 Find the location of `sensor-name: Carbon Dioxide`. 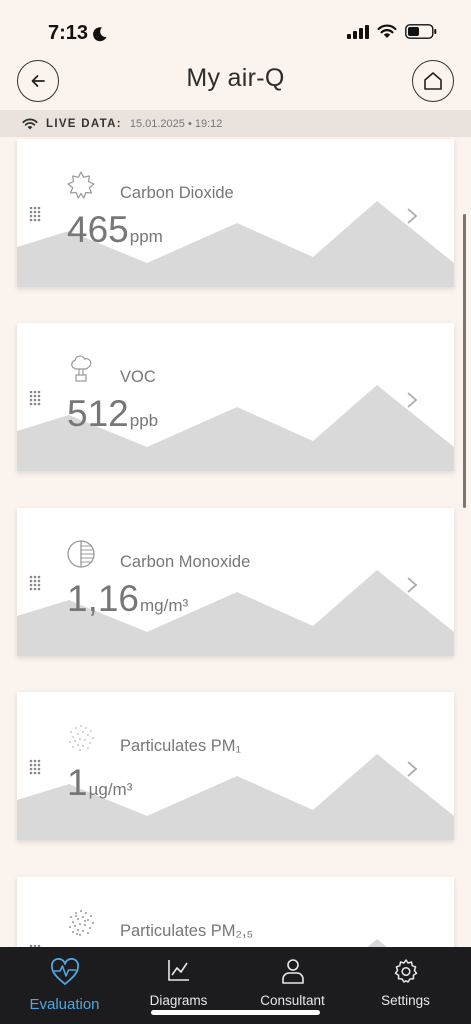

sensor-name: Carbon Dioxide is located at coordinates (177, 193).